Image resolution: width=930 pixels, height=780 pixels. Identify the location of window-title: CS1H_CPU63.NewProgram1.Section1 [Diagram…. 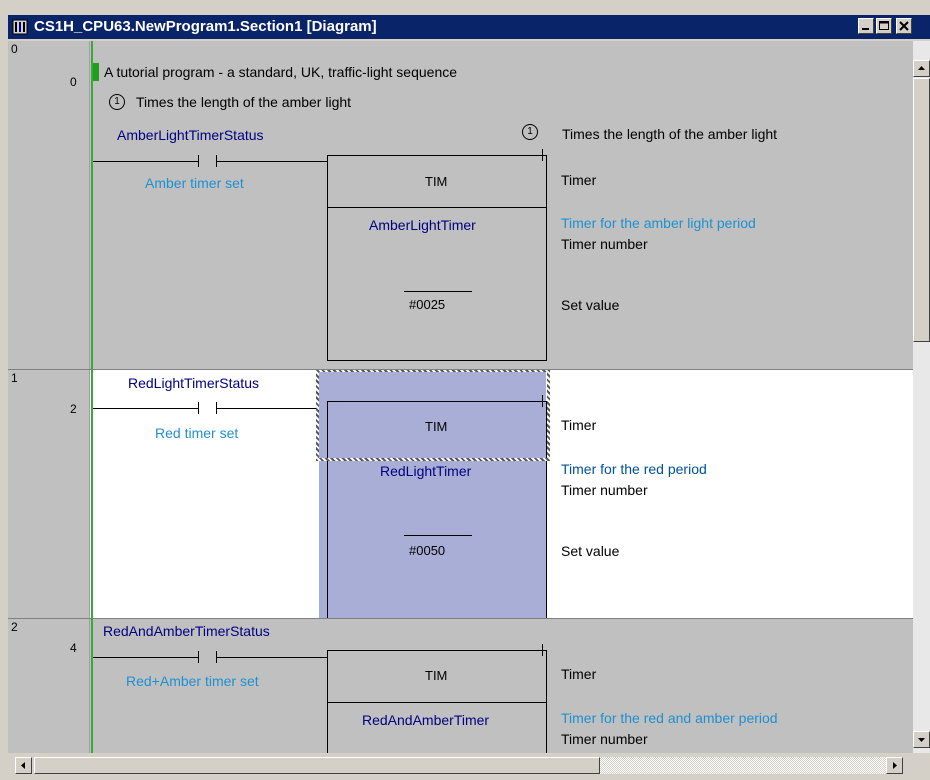
(205, 26).